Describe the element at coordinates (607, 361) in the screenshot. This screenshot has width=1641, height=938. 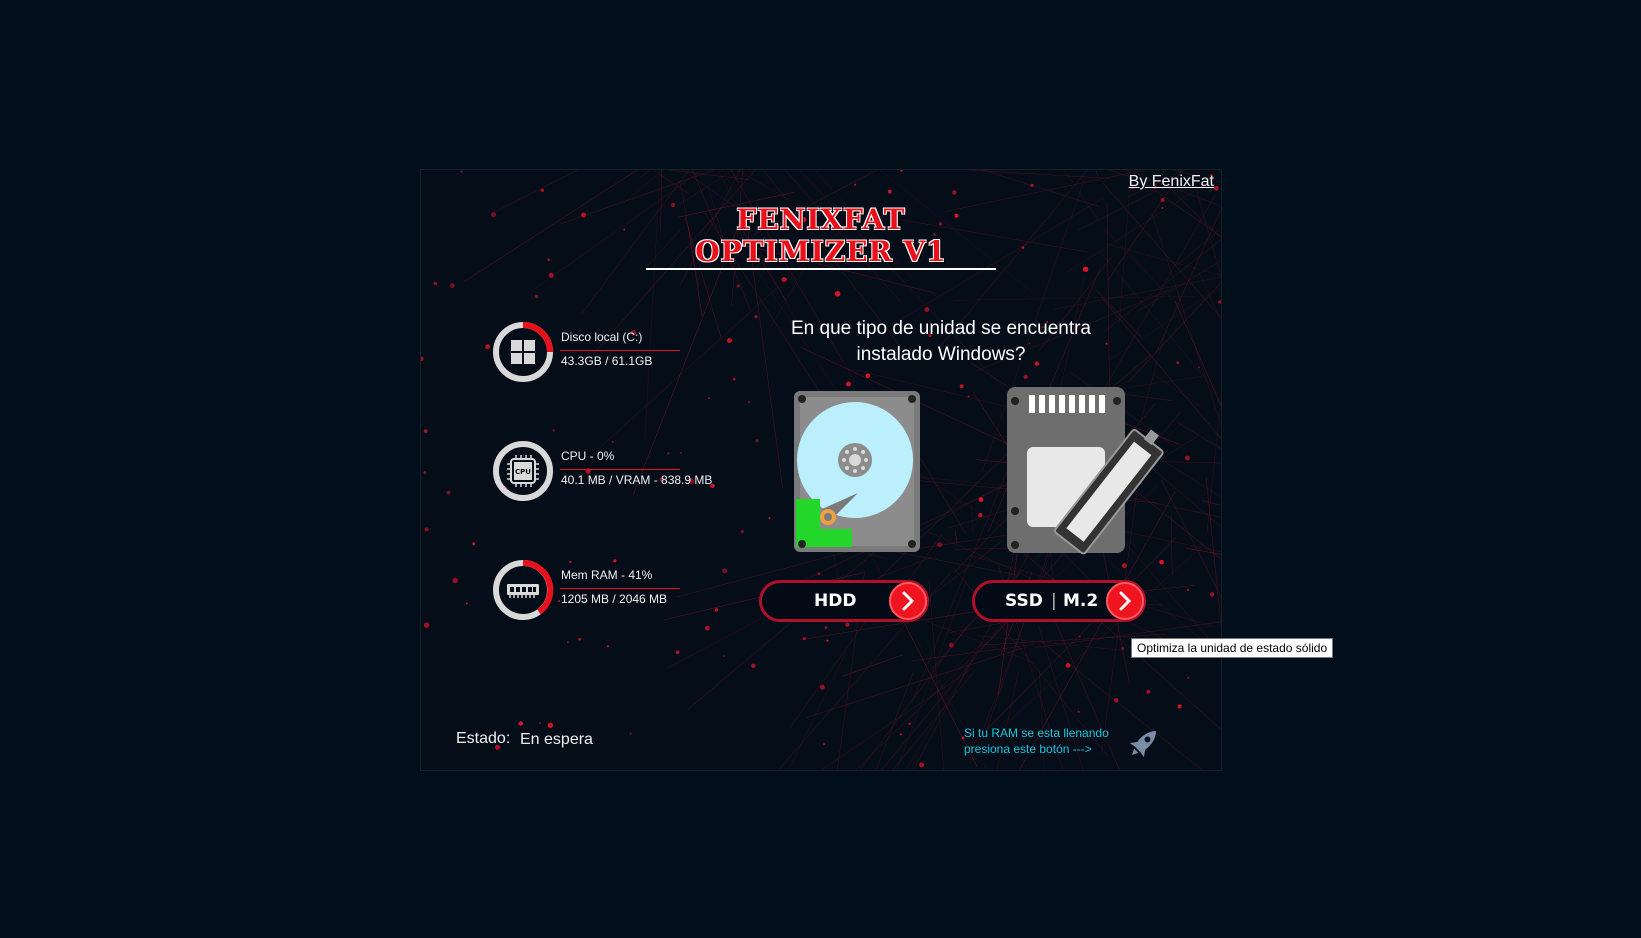
I see `disk-value: 43.3GB / 61.1GB` at that location.